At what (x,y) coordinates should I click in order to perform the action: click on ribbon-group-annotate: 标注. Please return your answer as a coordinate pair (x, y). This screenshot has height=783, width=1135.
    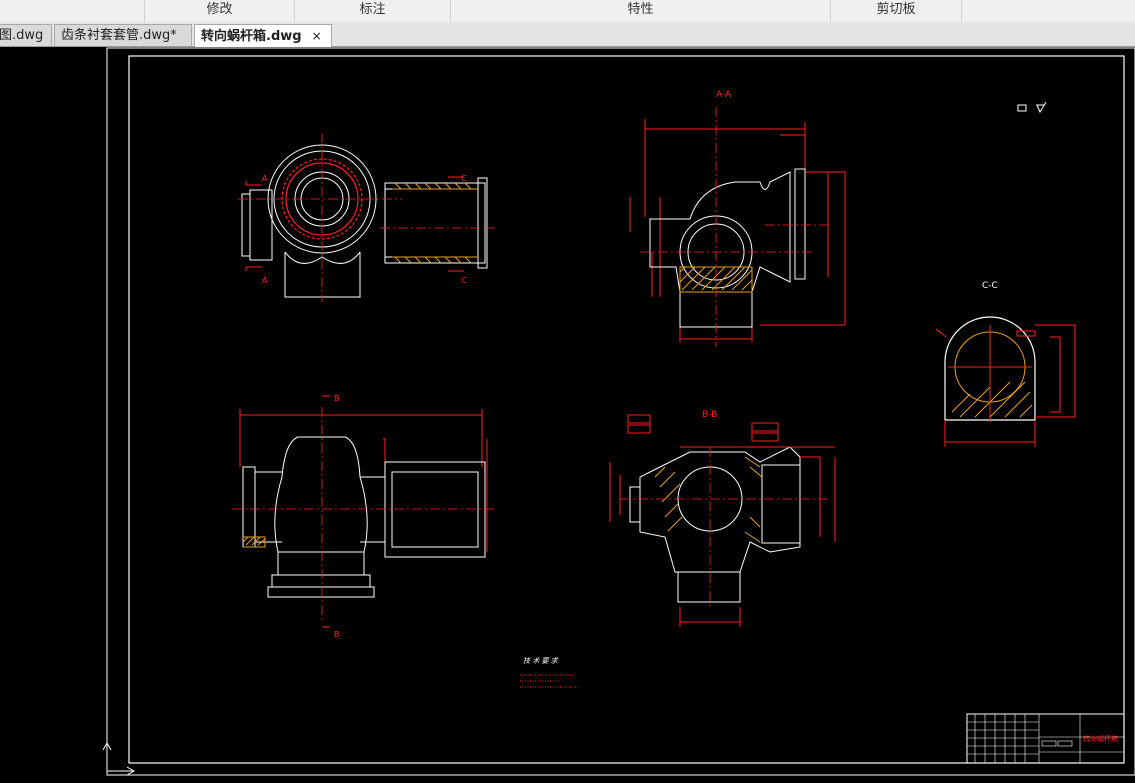
    Looking at the image, I should click on (373, 11).